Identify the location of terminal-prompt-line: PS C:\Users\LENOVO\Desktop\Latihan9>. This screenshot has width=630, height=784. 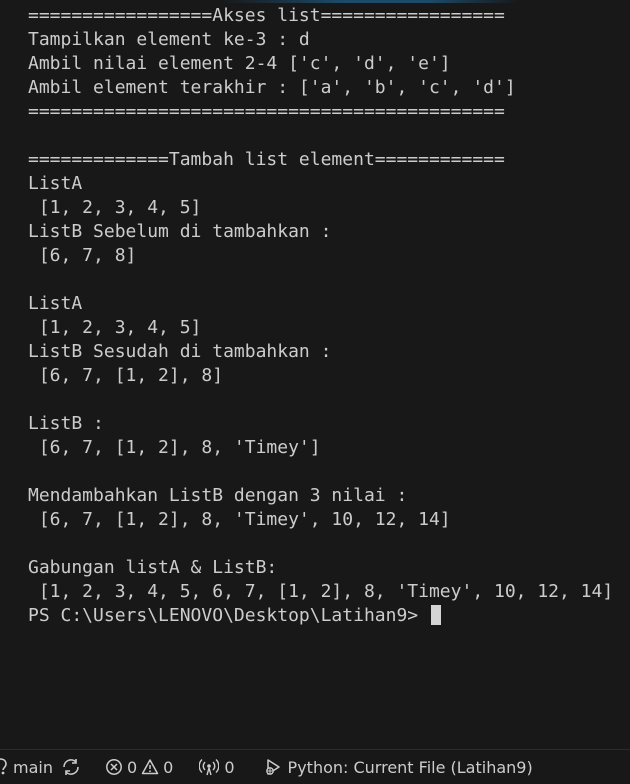
(329, 616).